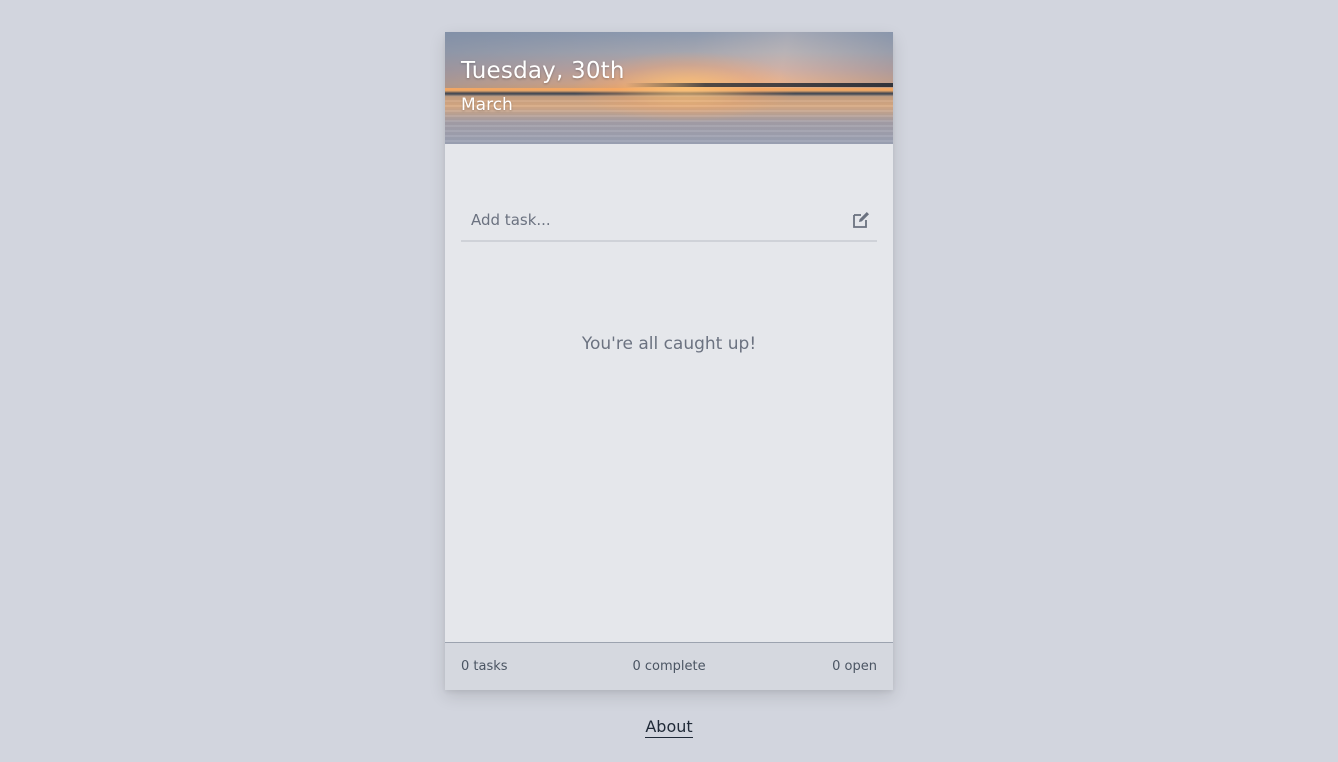 This screenshot has width=1338, height=762. I want to click on add-task-row, so click(669, 221).